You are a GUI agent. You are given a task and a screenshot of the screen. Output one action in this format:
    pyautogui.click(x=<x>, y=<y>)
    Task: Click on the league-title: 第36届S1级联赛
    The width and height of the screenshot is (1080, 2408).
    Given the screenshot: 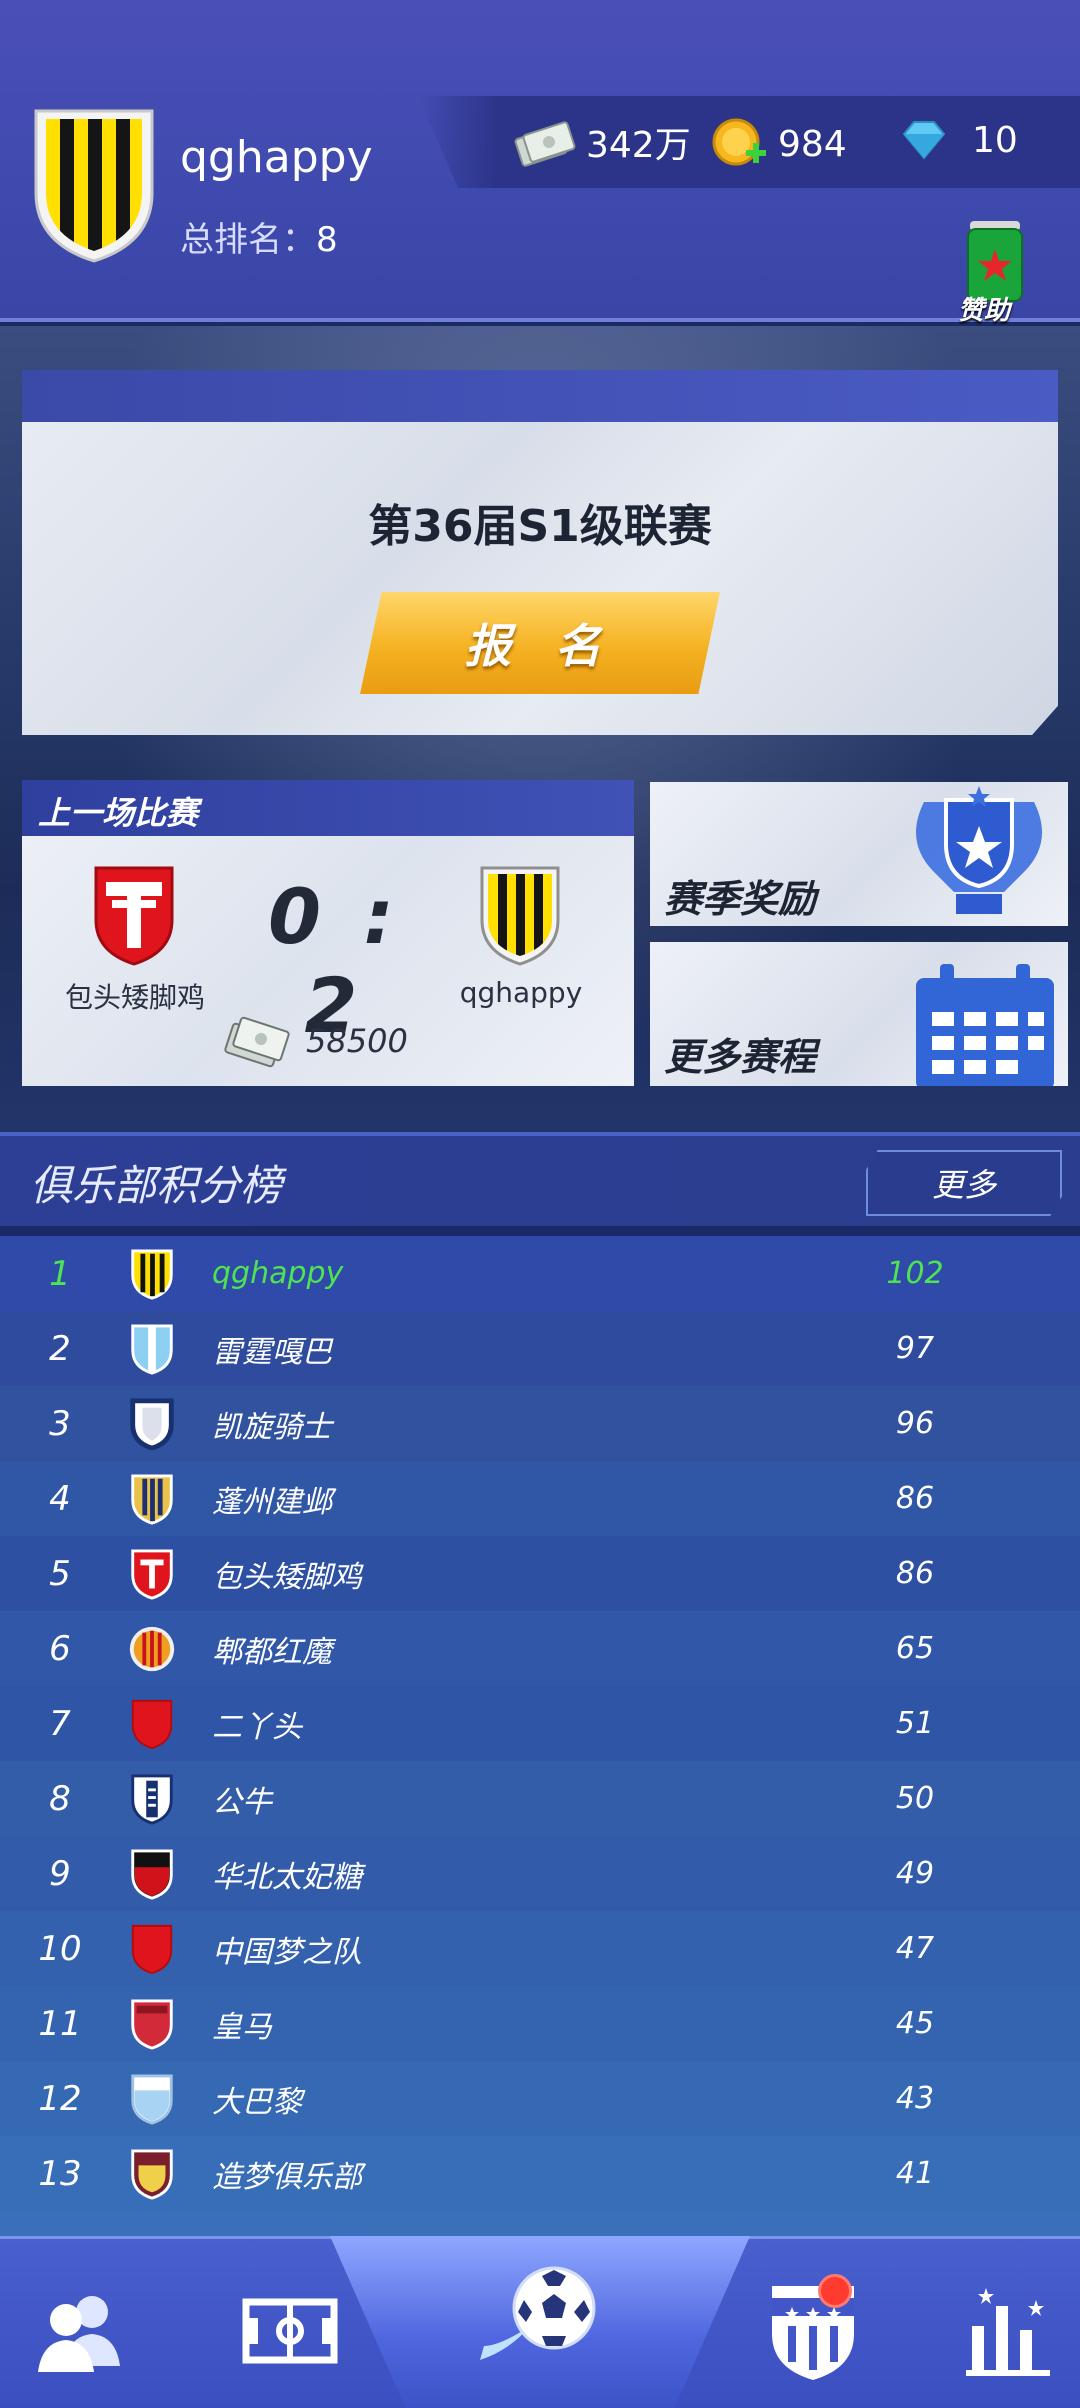 What is the action you would take?
    pyautogui.click(x=540, y=526)
    